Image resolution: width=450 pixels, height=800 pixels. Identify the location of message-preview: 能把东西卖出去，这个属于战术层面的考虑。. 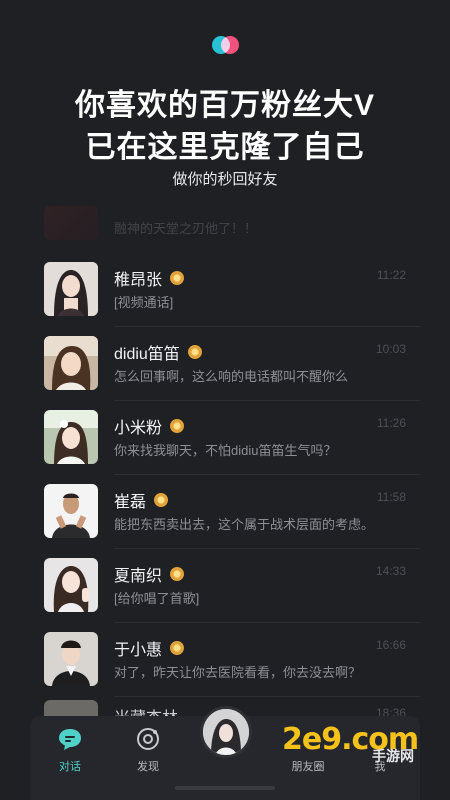
(244, 524).